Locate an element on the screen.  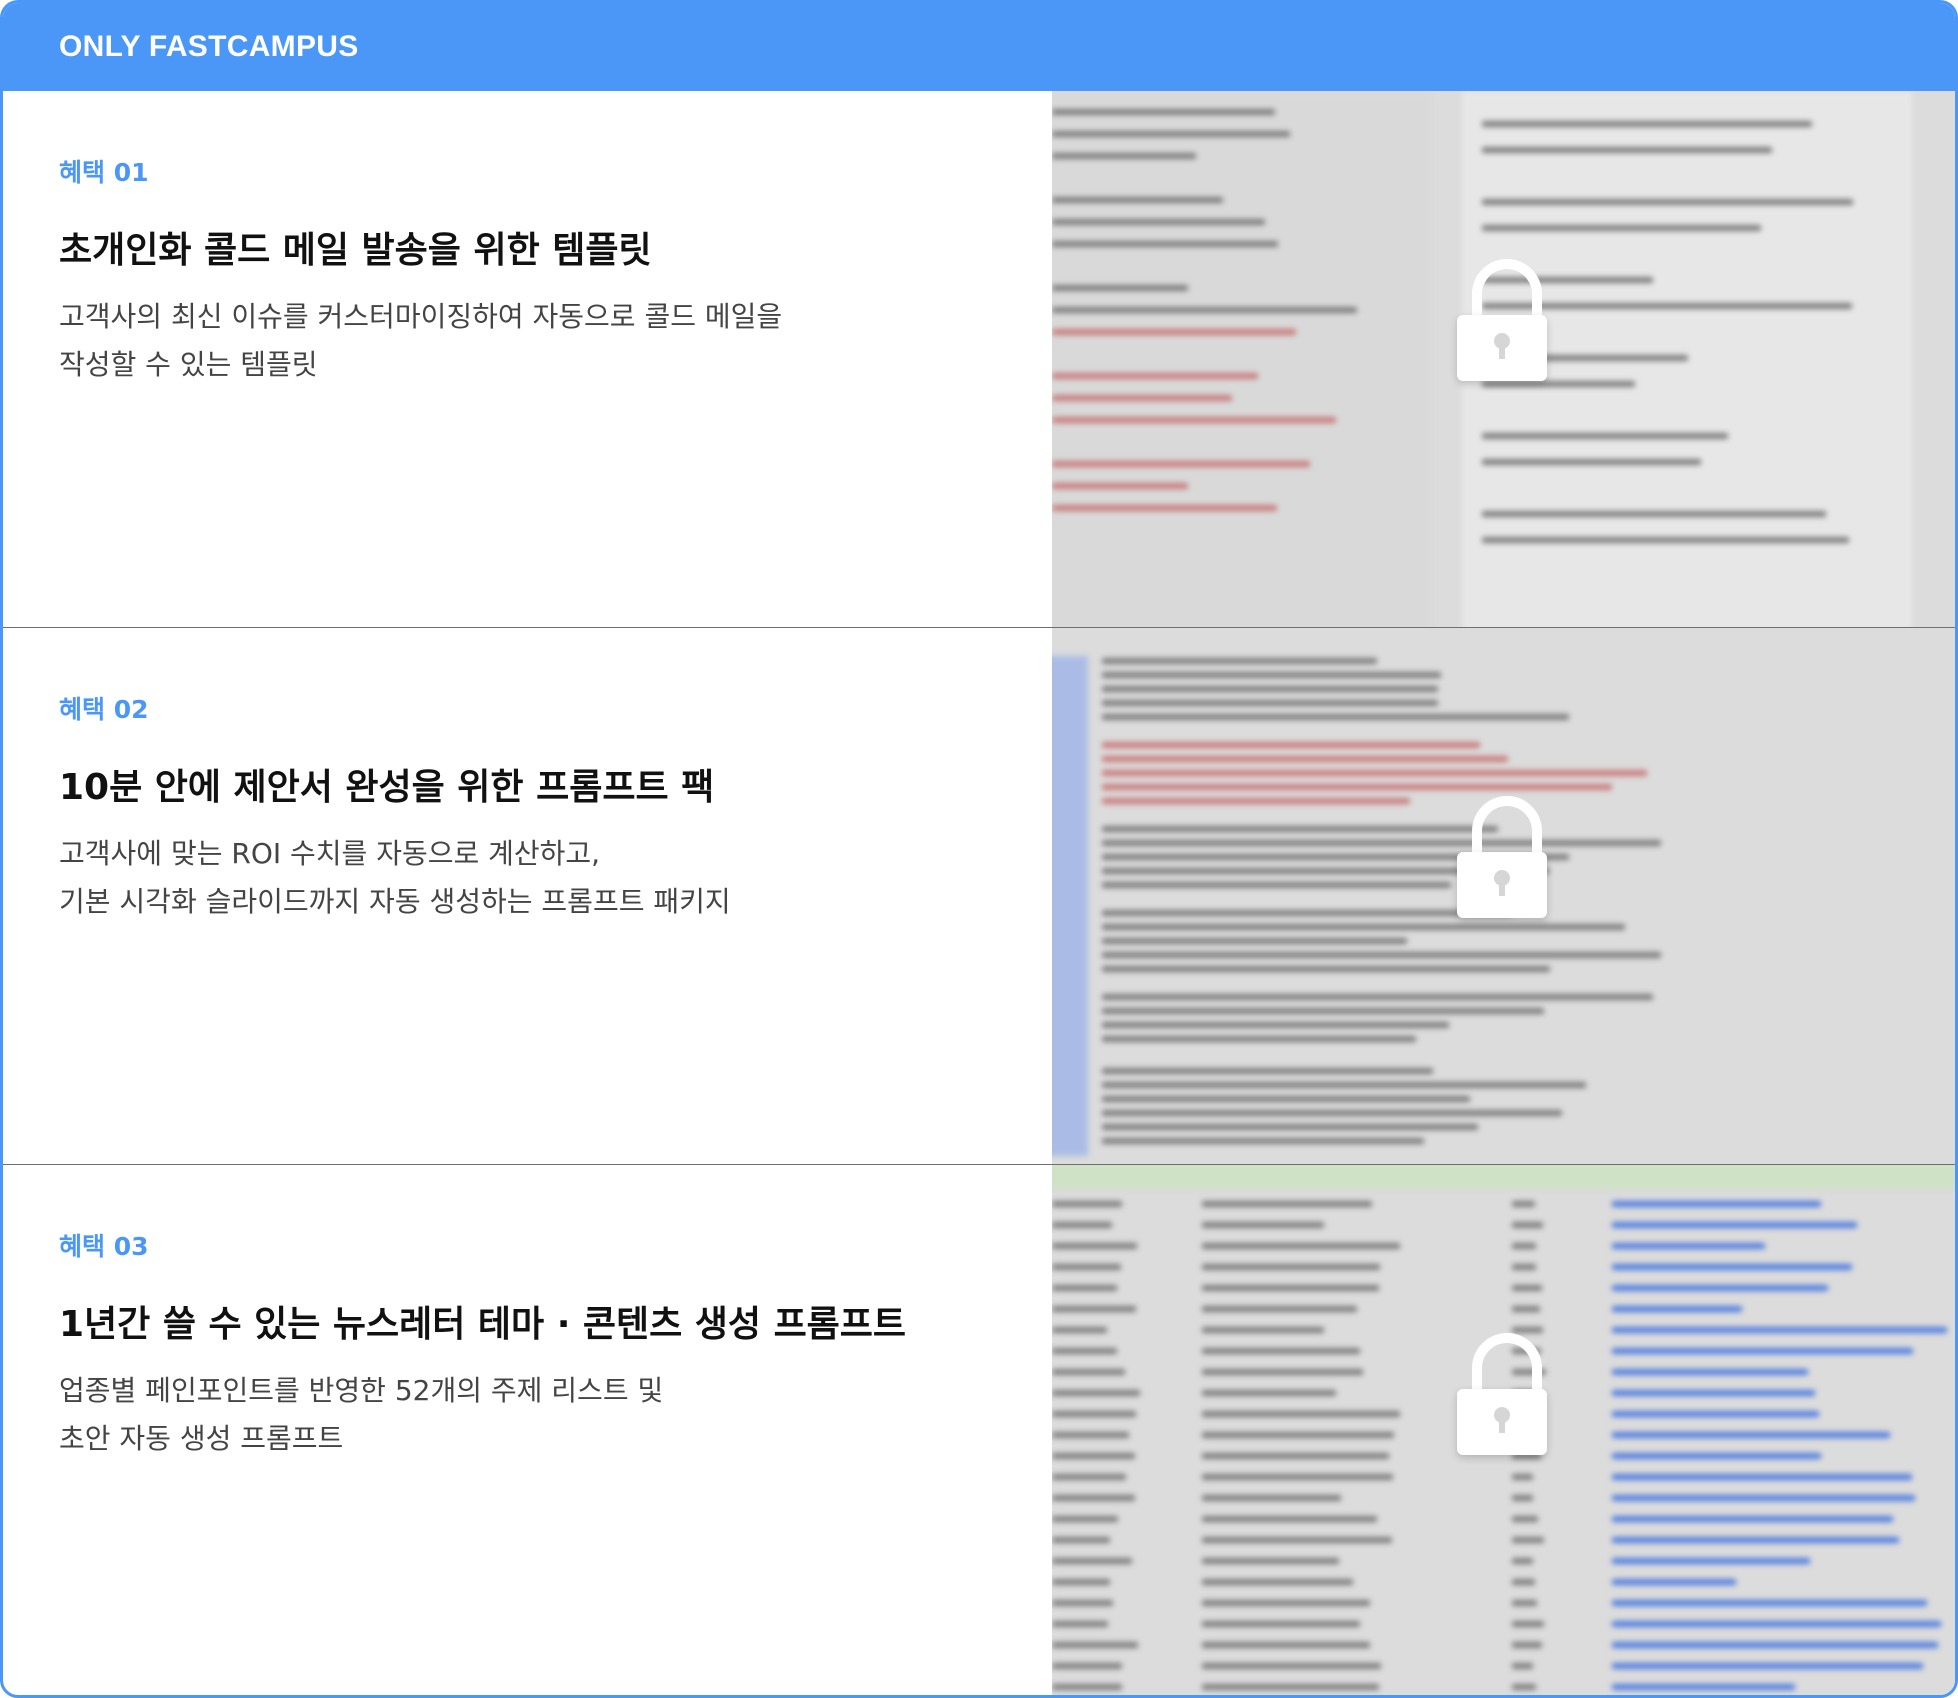
benefit-title: 10분 안에 제안서 완성을 위한 프롬프트 팩 is located at coordinates (387, 787).